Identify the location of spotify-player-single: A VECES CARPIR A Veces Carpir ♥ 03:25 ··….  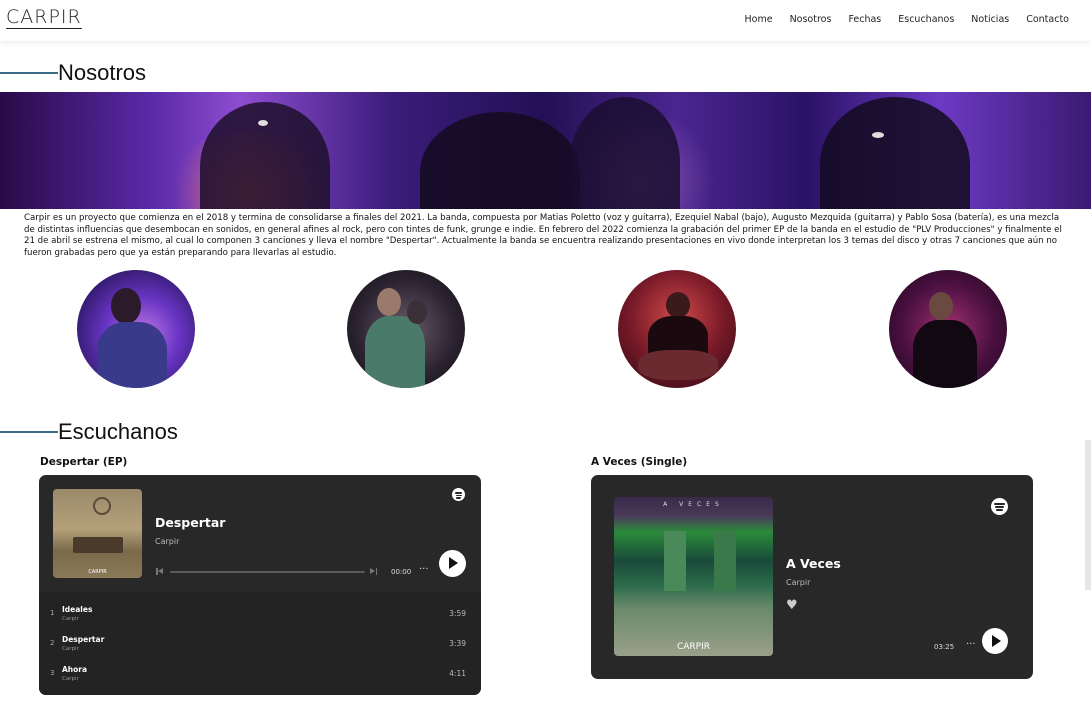
(812, 577).